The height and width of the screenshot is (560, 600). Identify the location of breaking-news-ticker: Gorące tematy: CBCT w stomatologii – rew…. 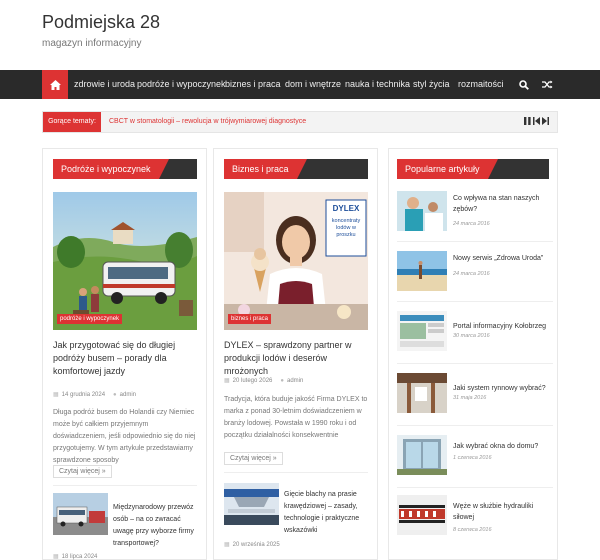
(300, 122).